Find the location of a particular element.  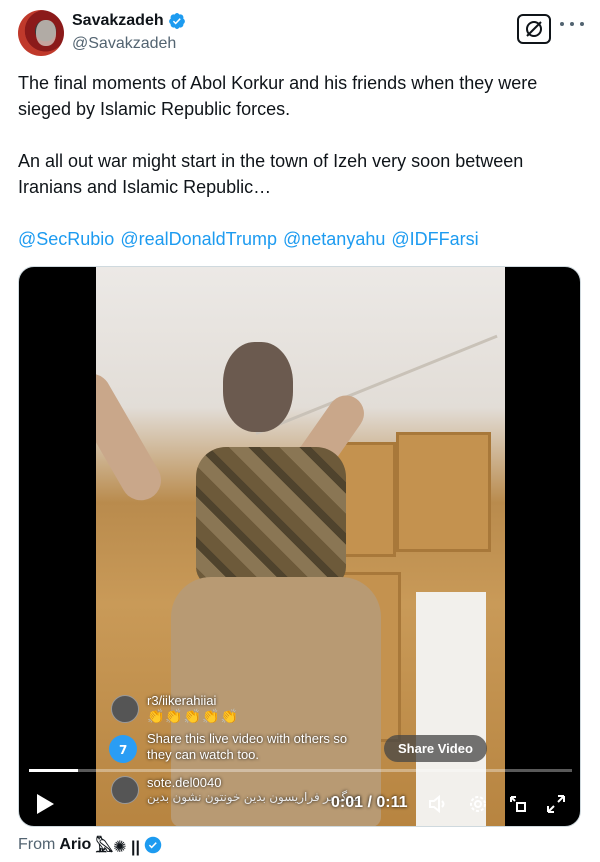

fullscreen-icon is located at coordinates (556, 804).